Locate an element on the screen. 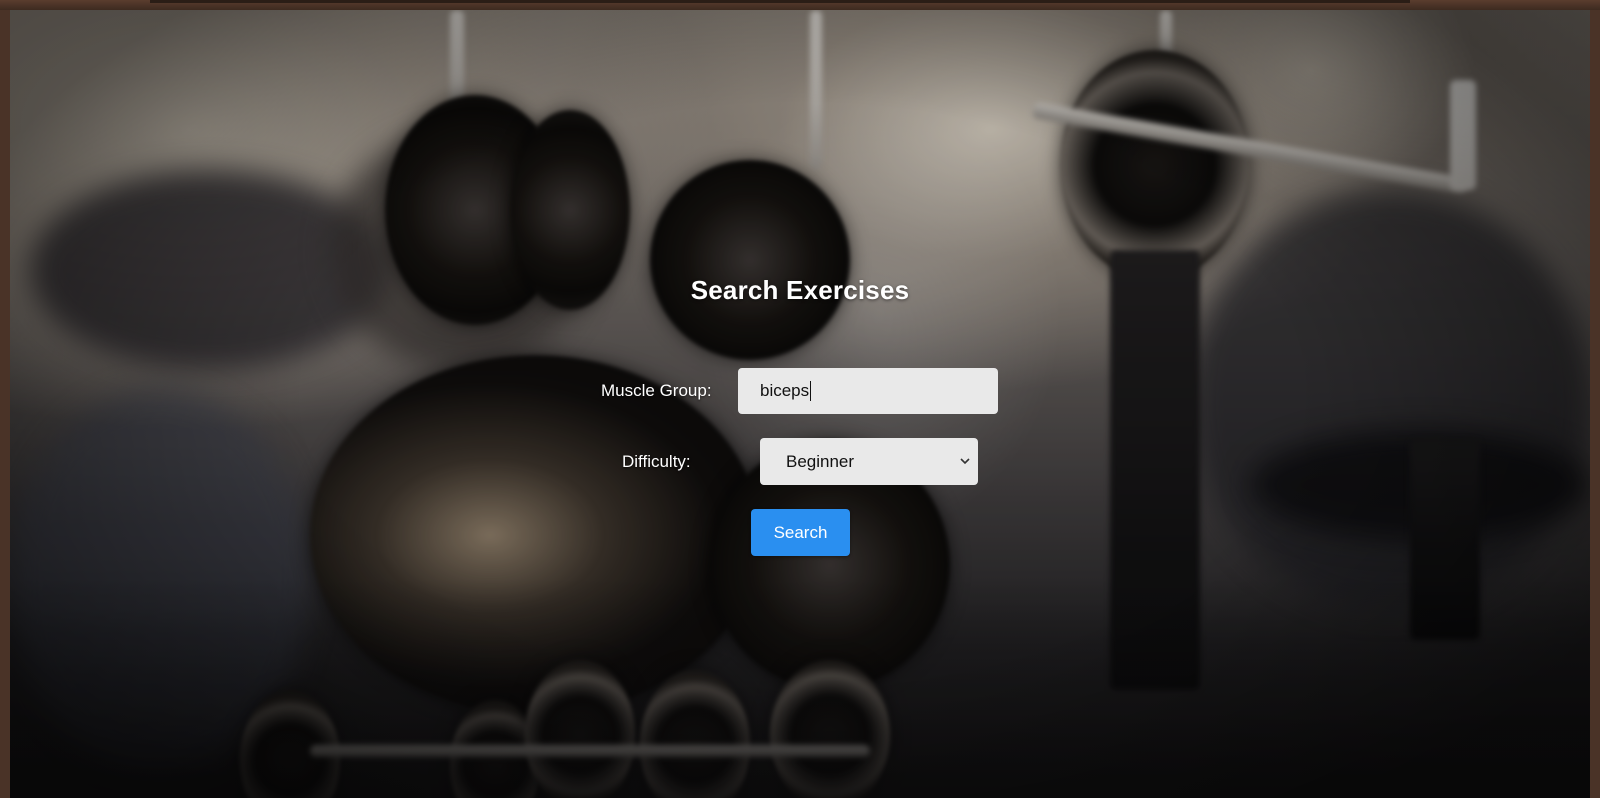 This screenshot has height=798, width=1600. chevron-down-icon is located at coordinates (965, 461).